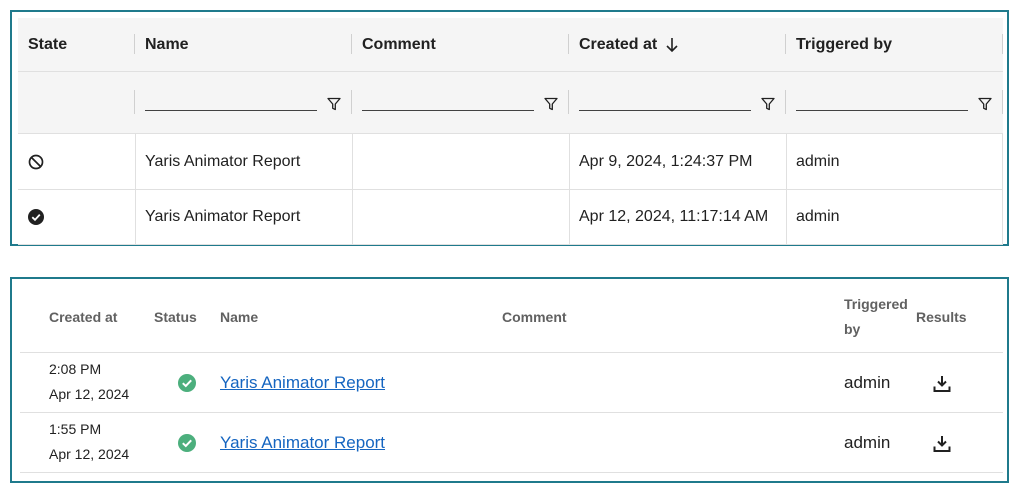  Describe the element at coordinates (75, 429) in the screenshot. I see `created-time: 1:55 PM` at that location.